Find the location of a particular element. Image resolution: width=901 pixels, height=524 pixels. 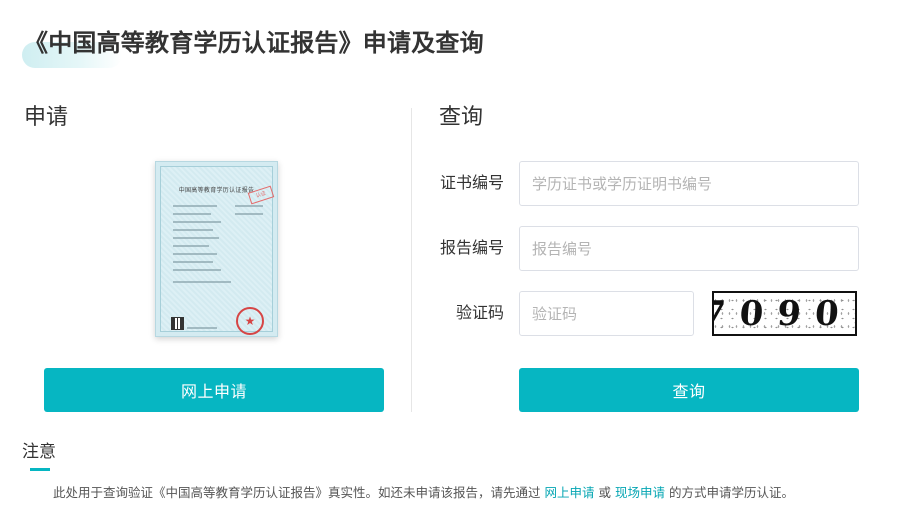

certificate-sample-image: 中国高等教育学历认证报告 认证 ★ is located at coordinates (216, 249).